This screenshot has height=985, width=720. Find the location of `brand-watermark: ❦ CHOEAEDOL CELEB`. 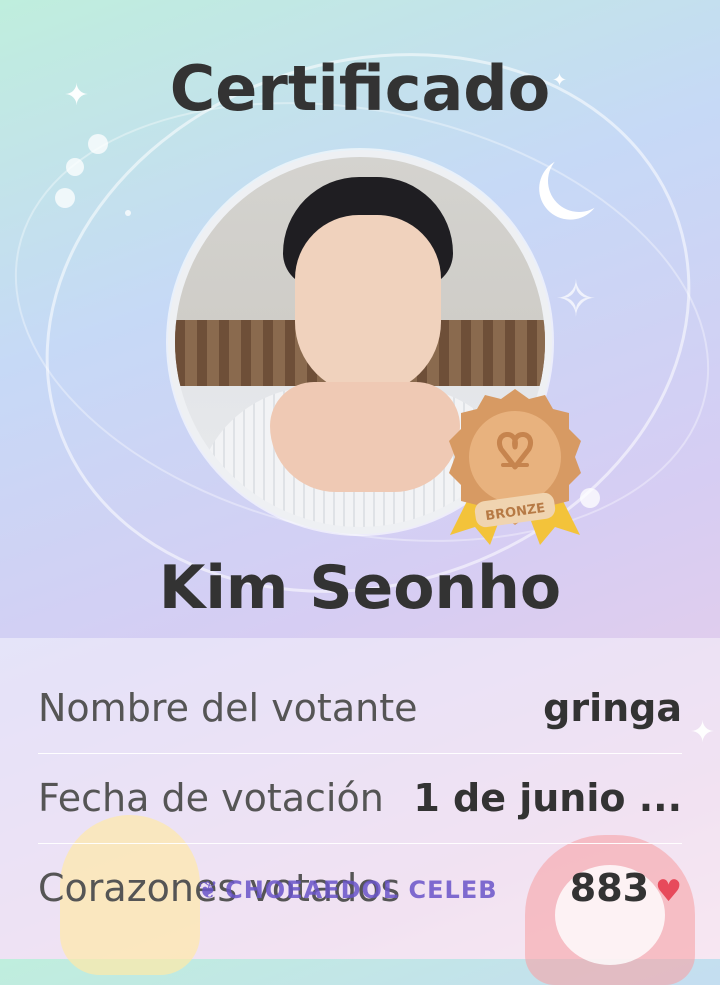

brand-watermark: ❦ CHOEAEDOL CELEB is located at coordinates (348, 890).